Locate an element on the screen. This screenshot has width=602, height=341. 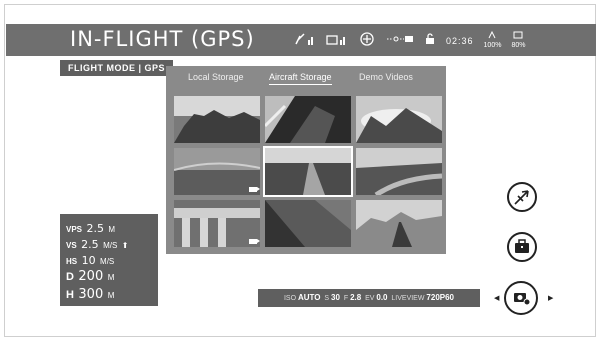
thumbnail-plains-valley is located at coordinates (217, 171).